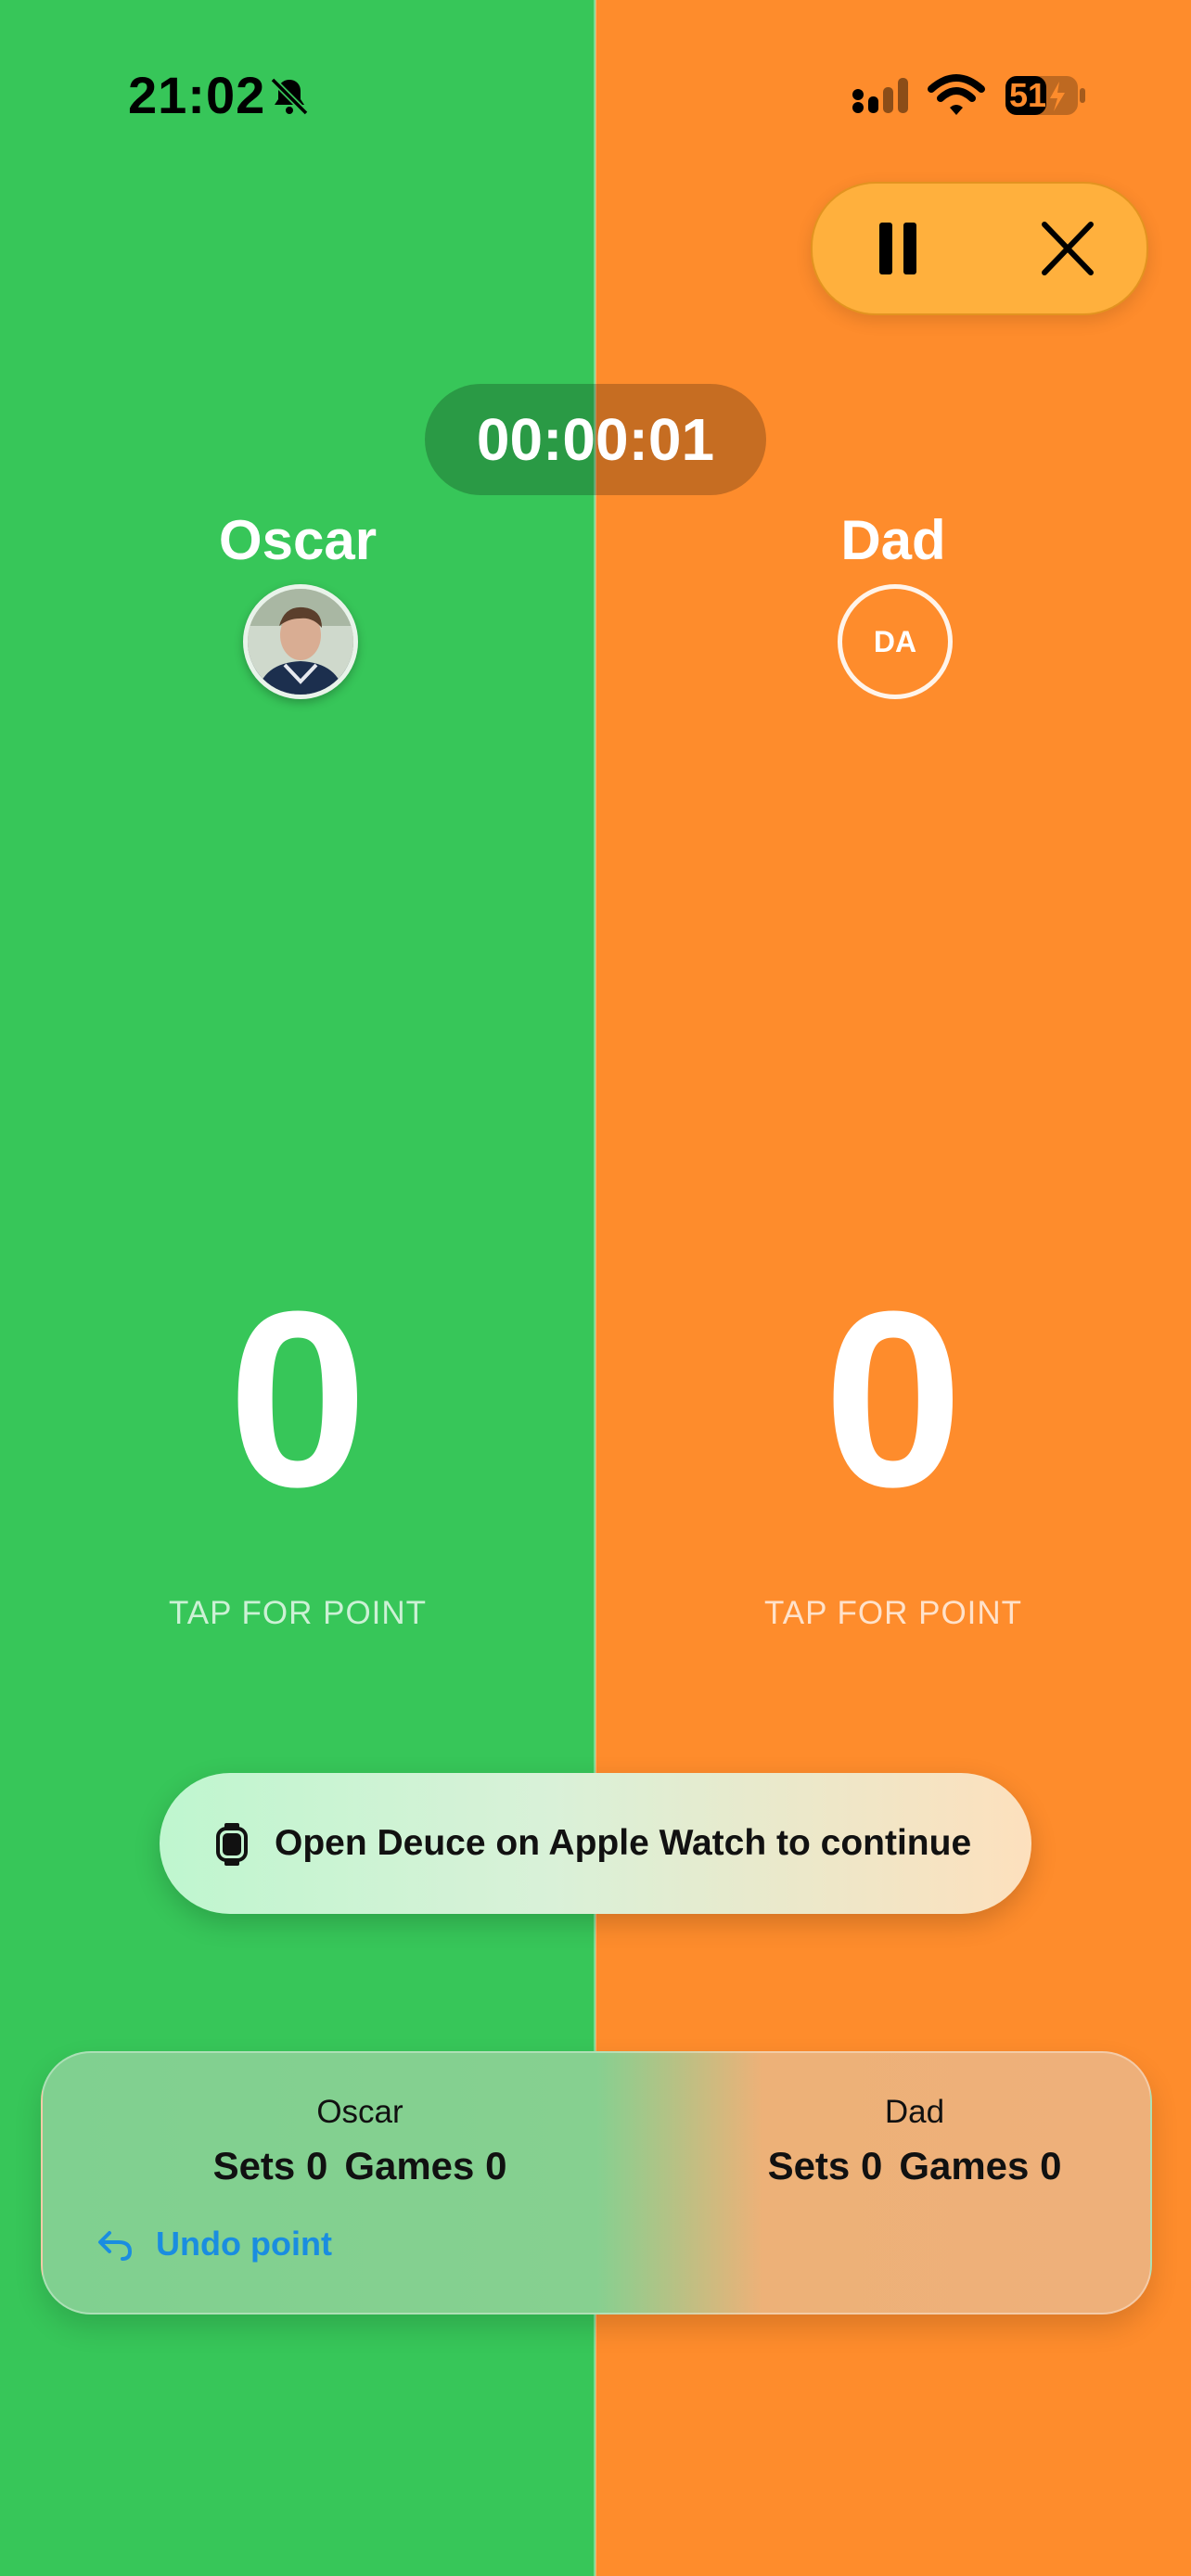  I want to click on scorecard-sets-left: Sets 0, so click(270, 2165).